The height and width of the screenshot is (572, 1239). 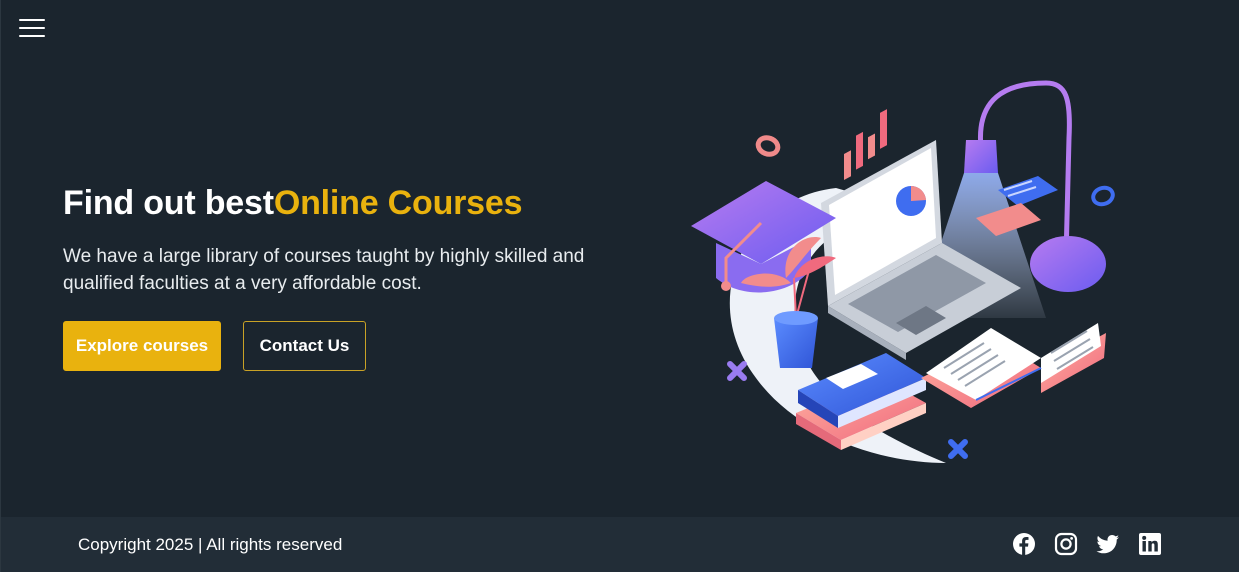 I want to click on hero-actions: Explore courses Contact Us, so click(x=214, y=346).